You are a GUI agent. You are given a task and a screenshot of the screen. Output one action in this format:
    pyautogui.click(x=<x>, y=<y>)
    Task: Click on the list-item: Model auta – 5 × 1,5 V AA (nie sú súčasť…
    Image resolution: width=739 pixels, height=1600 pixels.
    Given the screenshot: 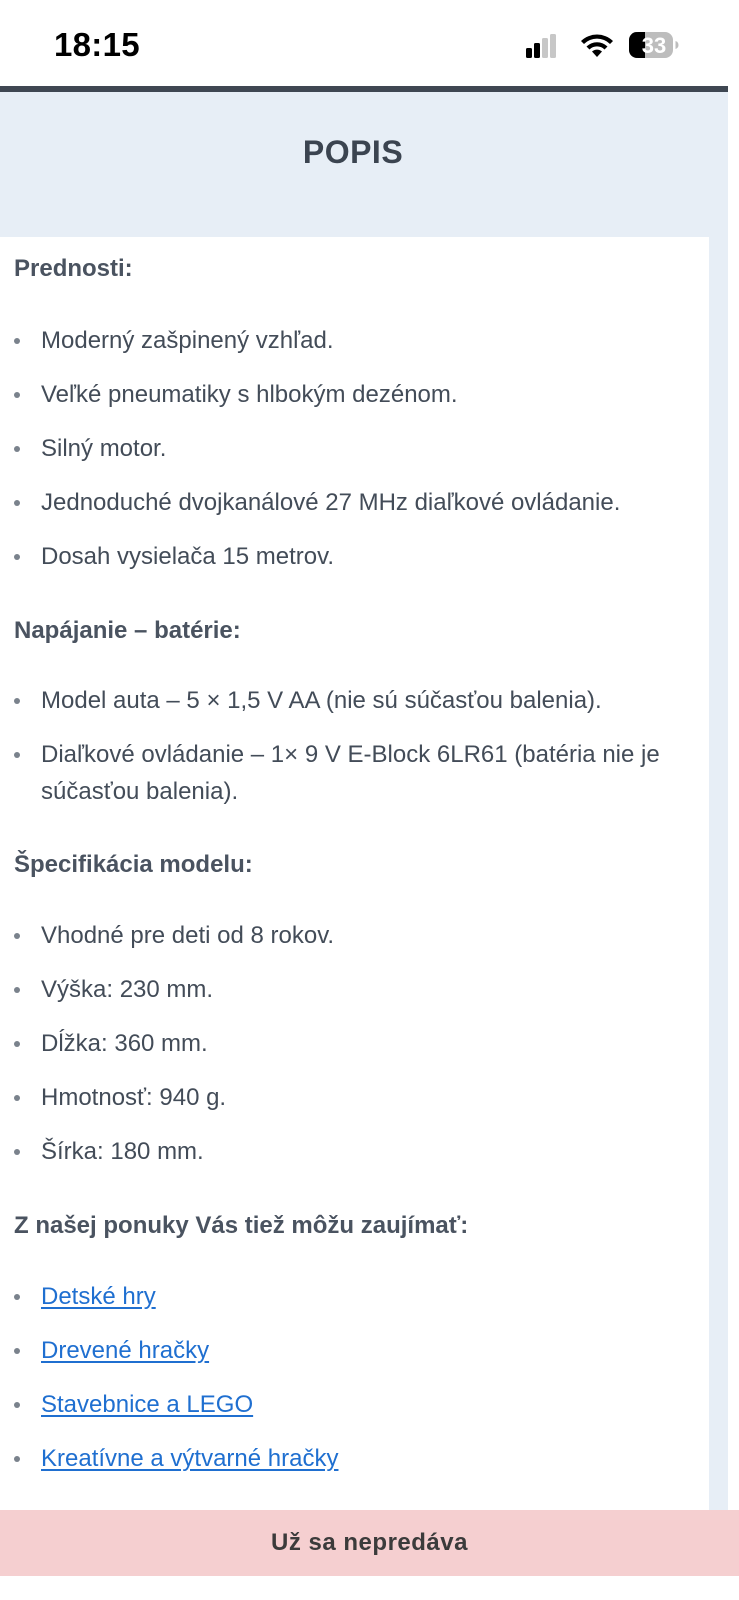 What is the action you would take?
    pyautogui.click(x=350, y=700)
    